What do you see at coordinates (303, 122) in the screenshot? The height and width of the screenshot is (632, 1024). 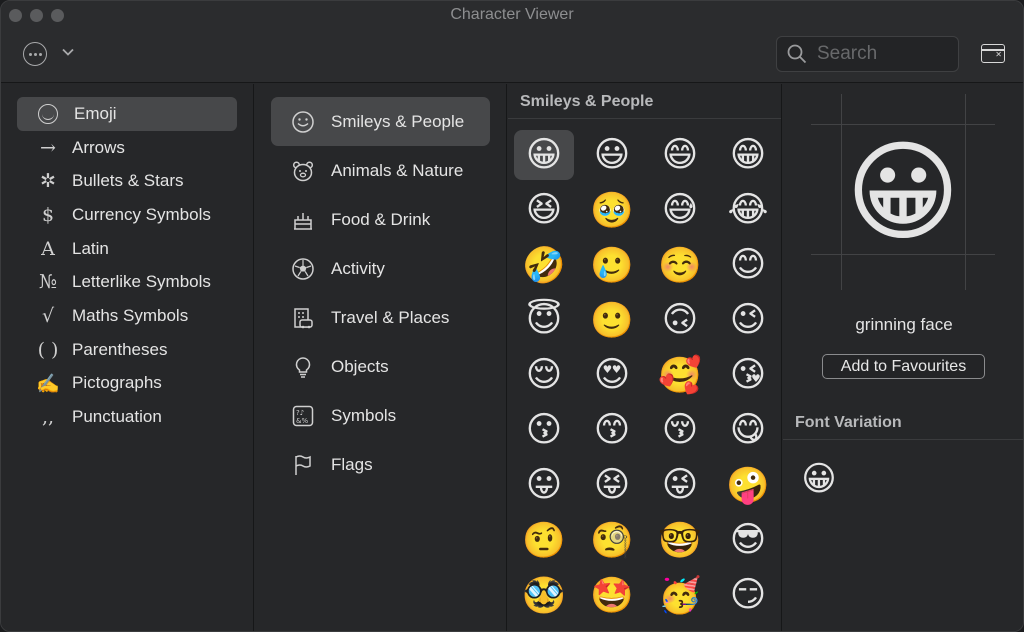 I see `smiley-icon` at bounding box center [303, 122].